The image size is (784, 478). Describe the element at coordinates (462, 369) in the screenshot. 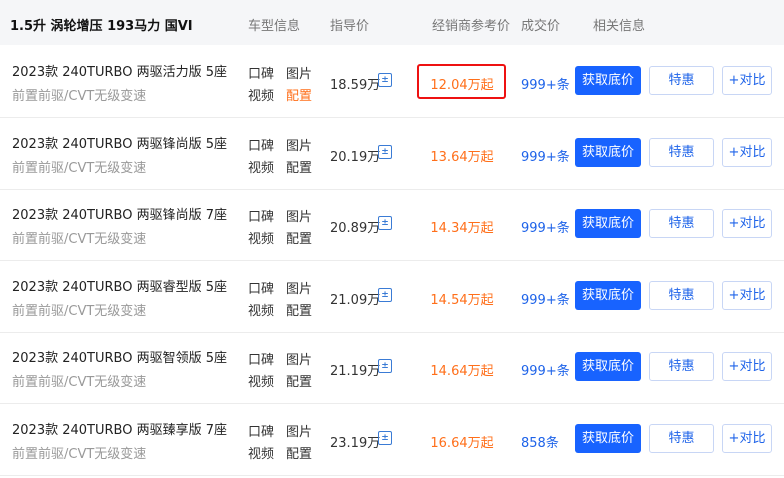

I see `dealer-price: 14.64万起` at that location.